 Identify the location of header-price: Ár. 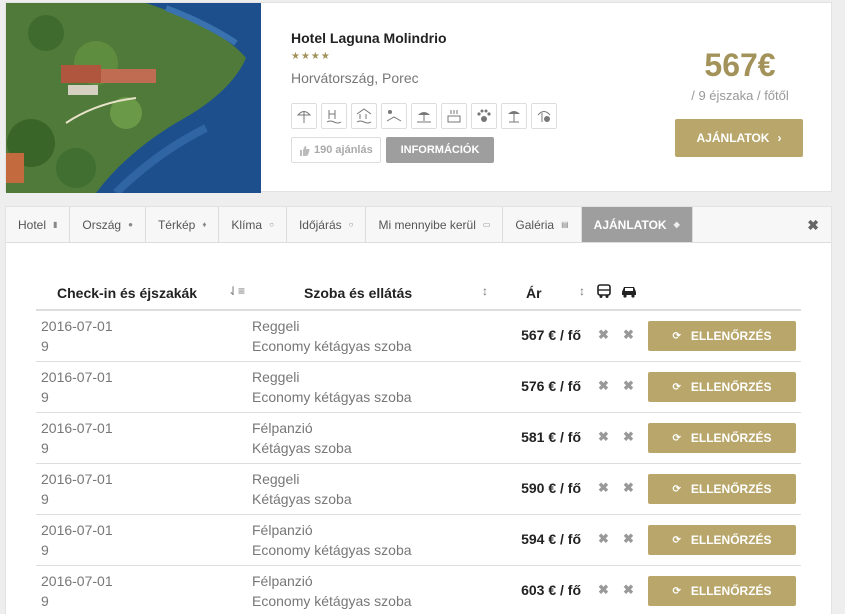
(534, 293).